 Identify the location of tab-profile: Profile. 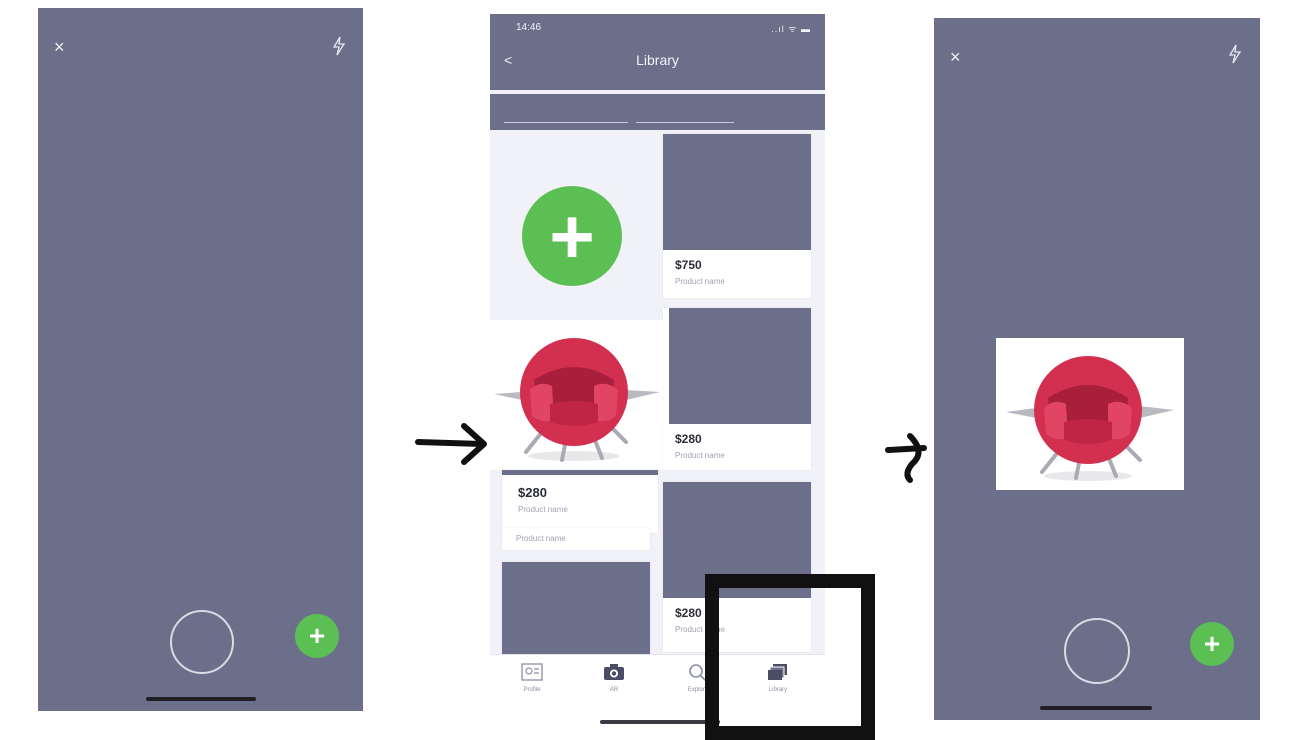
(532, 678).